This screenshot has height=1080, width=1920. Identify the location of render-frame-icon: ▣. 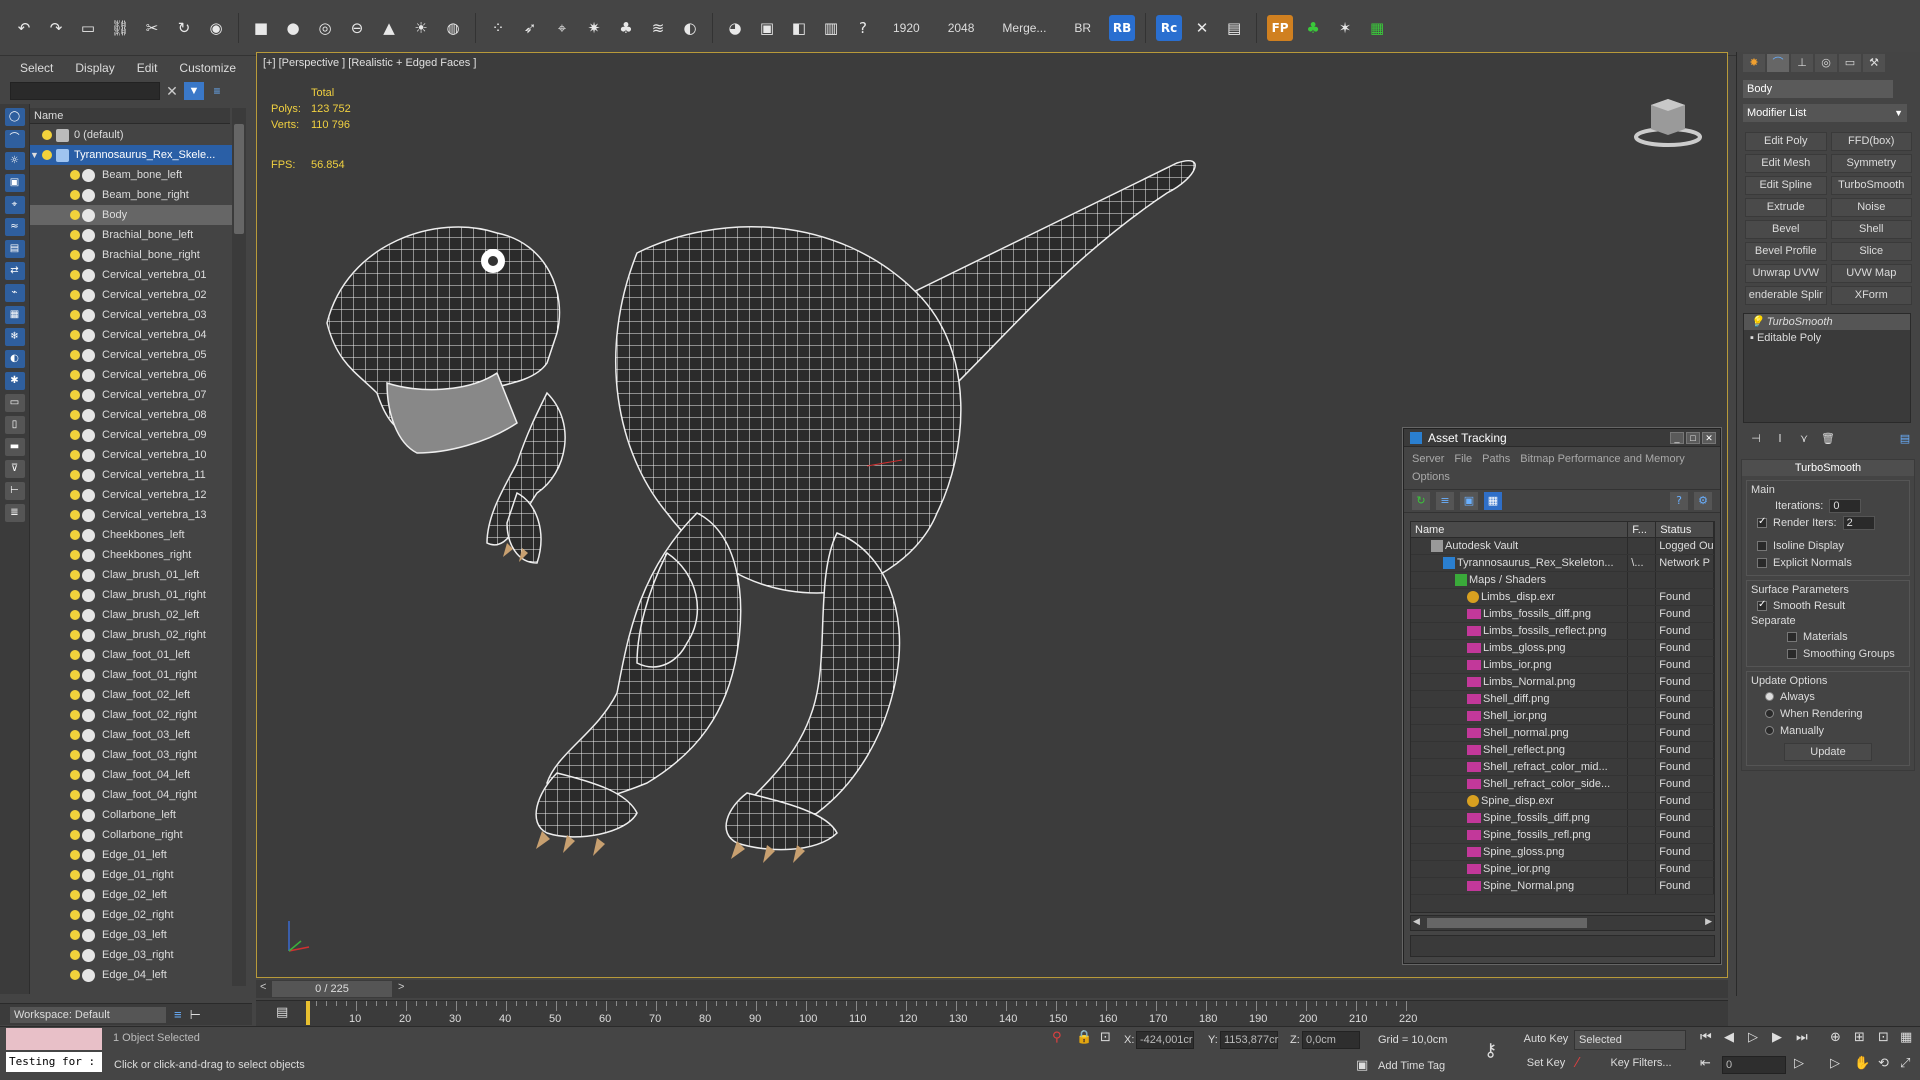
(767, 28).